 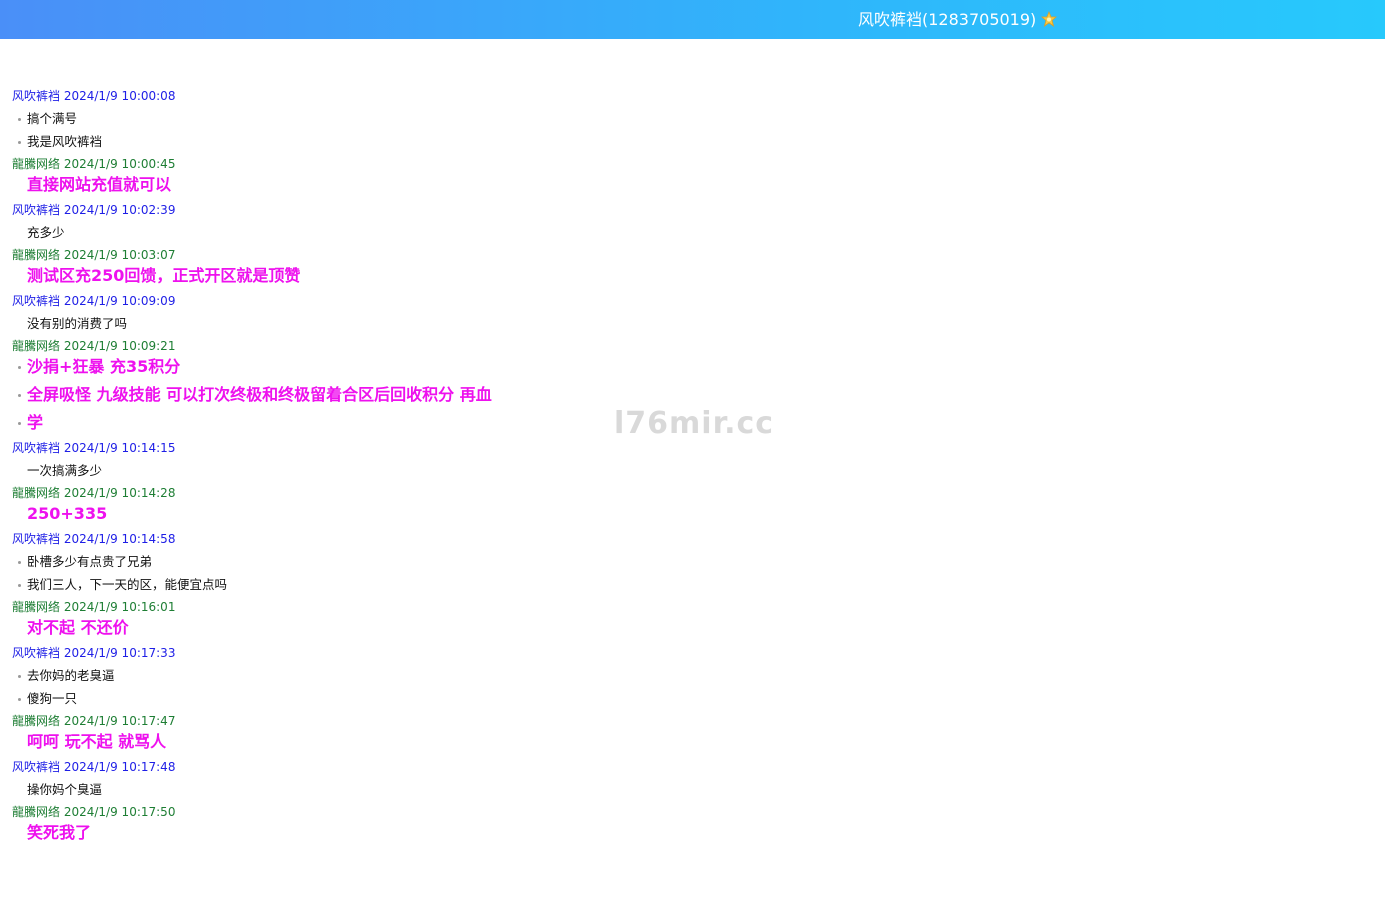 I want to click on message-line: 充多少, so click(x=692, y=233).